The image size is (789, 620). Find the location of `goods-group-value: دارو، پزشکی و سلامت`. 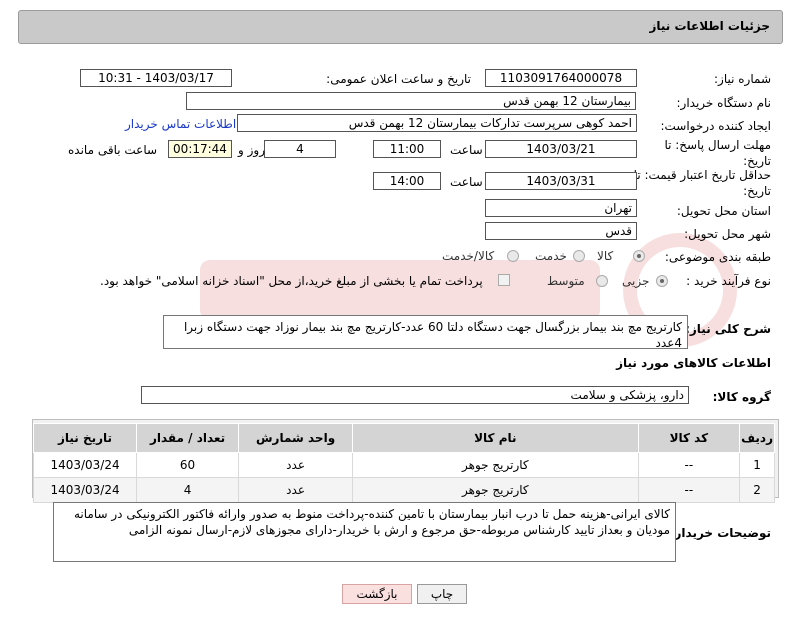

goods-group-value: دارو، پزشکی و سلامت is located at coordinates (415, 395).